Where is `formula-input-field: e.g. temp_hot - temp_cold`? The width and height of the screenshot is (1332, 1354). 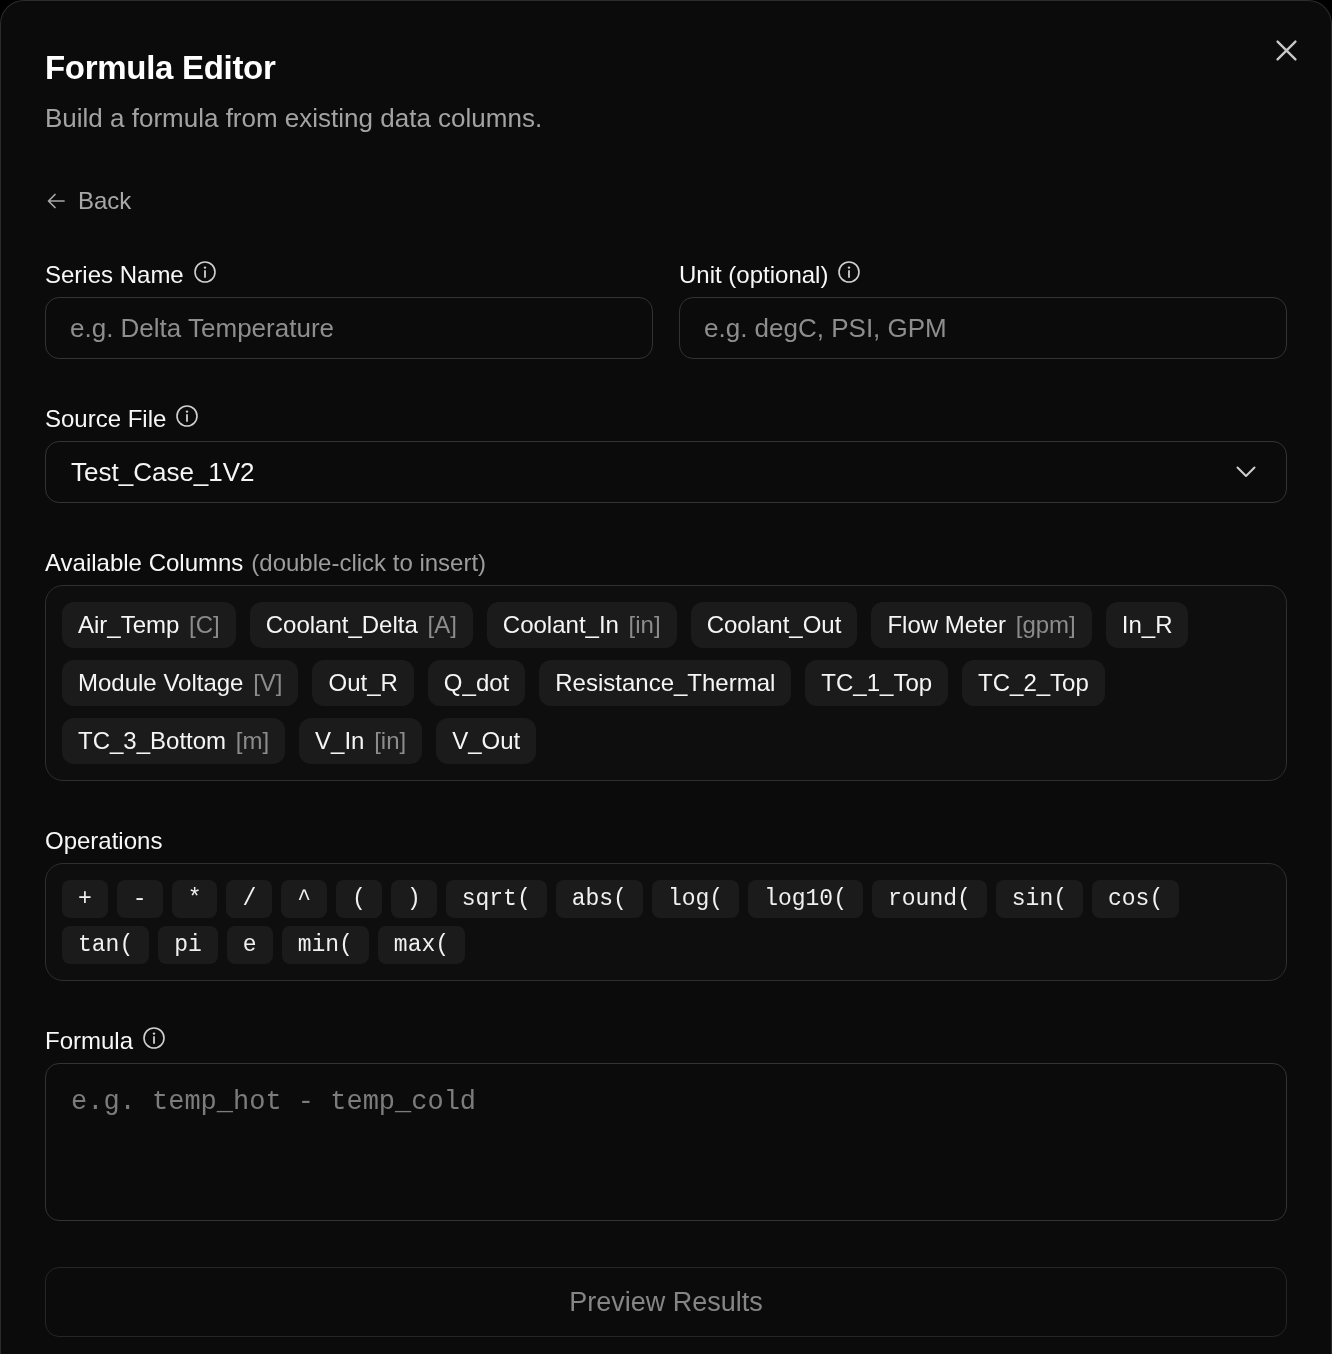
formula-input-field: e.g. temp_hot - temp_cold is located at coordinates (666, 1142).